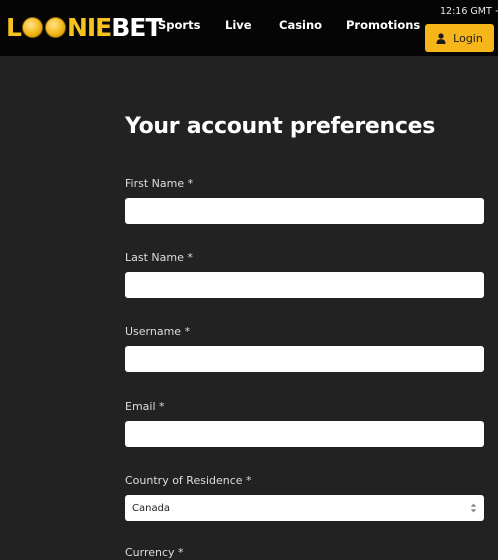  I want to click on select-arrows-icon, so click(473, 508).